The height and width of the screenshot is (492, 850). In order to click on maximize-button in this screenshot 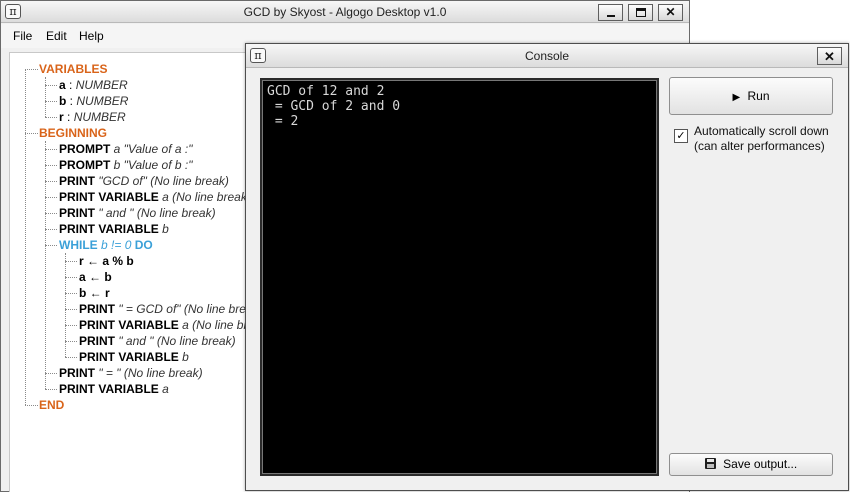, I will do `click(640, 12)`.